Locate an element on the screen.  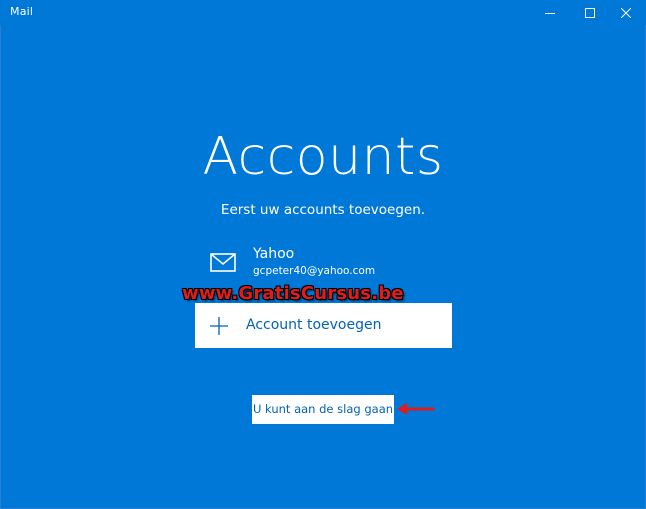
account-item-yahoo: Yahoo gcpeter40@yahoo.com is located at coordinates (325, 263).